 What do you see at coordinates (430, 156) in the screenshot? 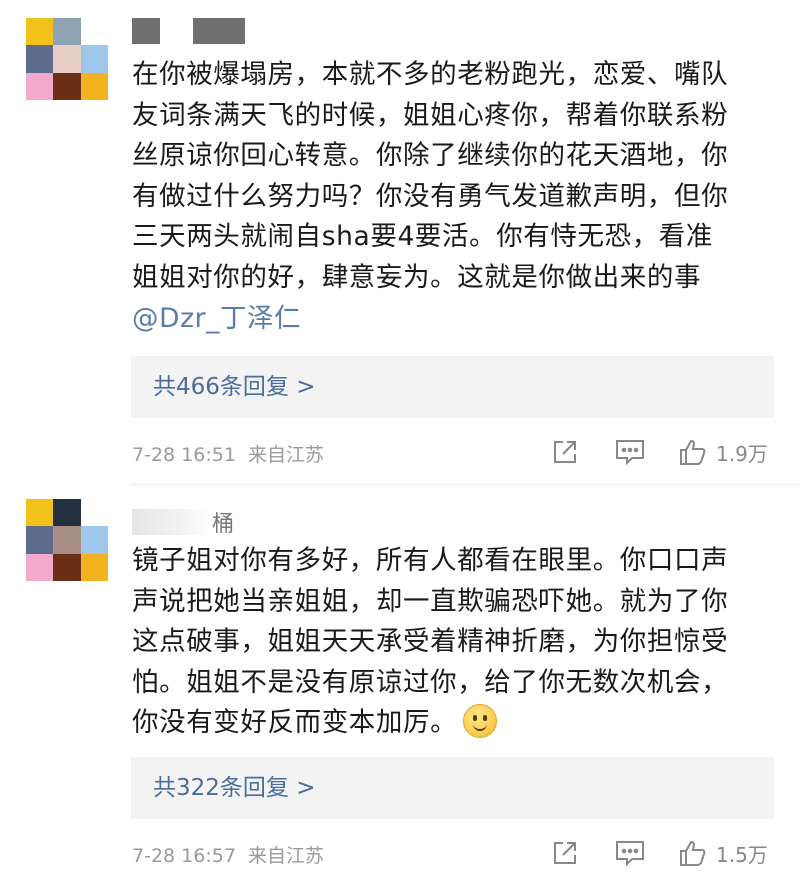
I see `comment-line: 丝原谅你回心转意。你除了继续你的花天酒地，你` at bounding box center [430, 156].